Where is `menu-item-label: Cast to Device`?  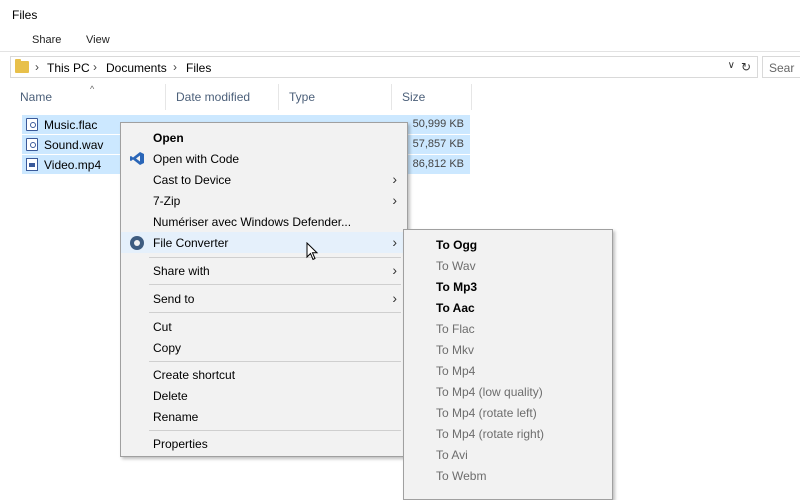
menu-item-label: Cast to Device is located at coordinates (192, 180).